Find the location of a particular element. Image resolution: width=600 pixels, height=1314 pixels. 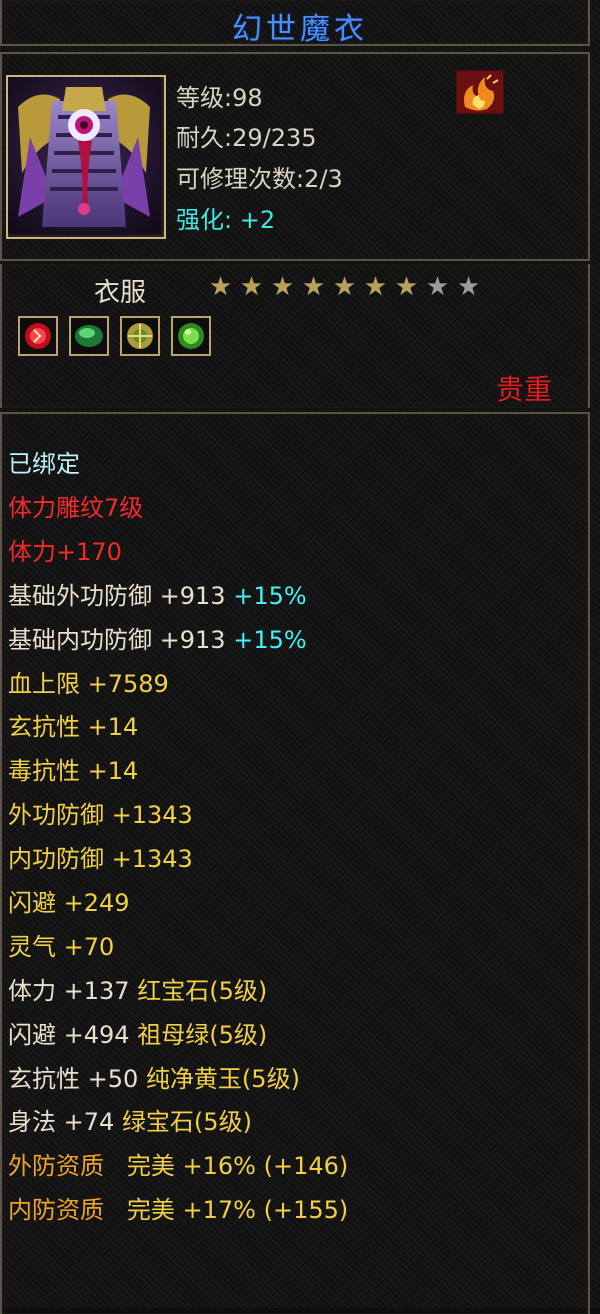

item-repair-count: 可修理次数:2/3 is located at coordinates (259, 179).